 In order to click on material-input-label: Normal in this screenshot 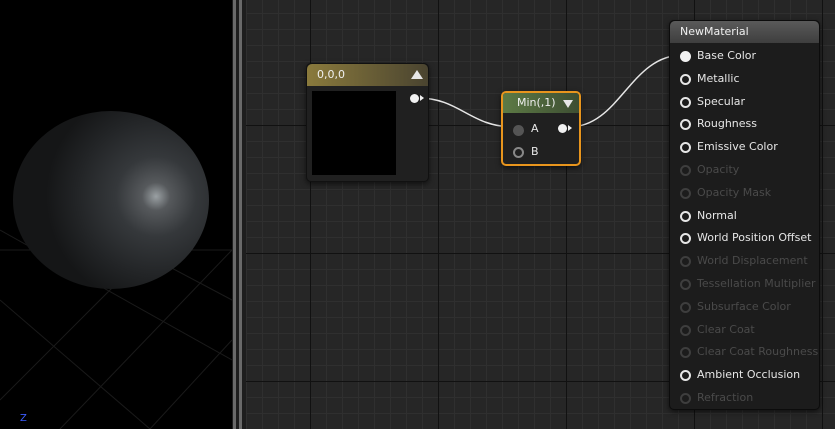, I will do `click(717, 215)`.